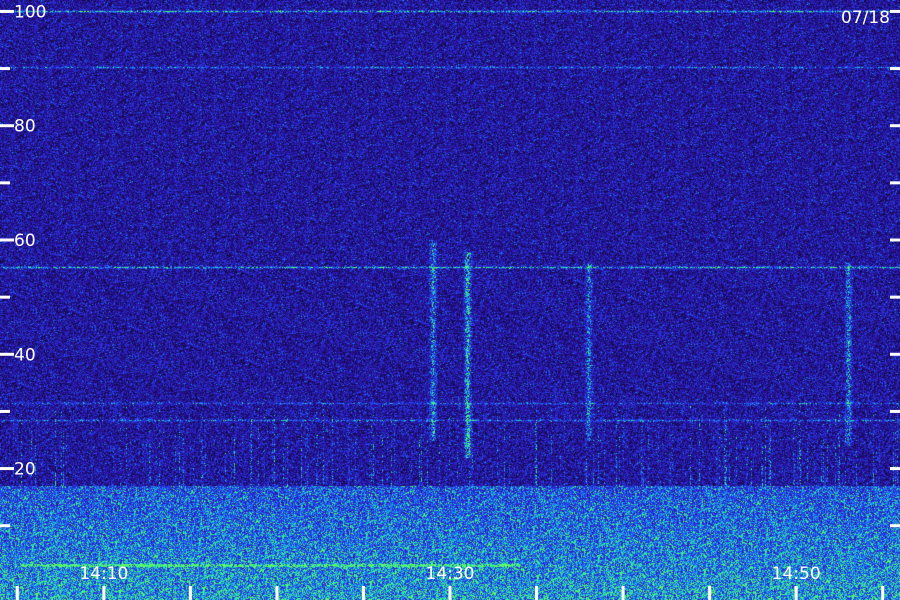 The height and width of the screenshot is (600, 900). What do you see at coordinates (25, 470) in the screenshot?
I see `y-tick-label: 20` at bounding box center [25, 470].